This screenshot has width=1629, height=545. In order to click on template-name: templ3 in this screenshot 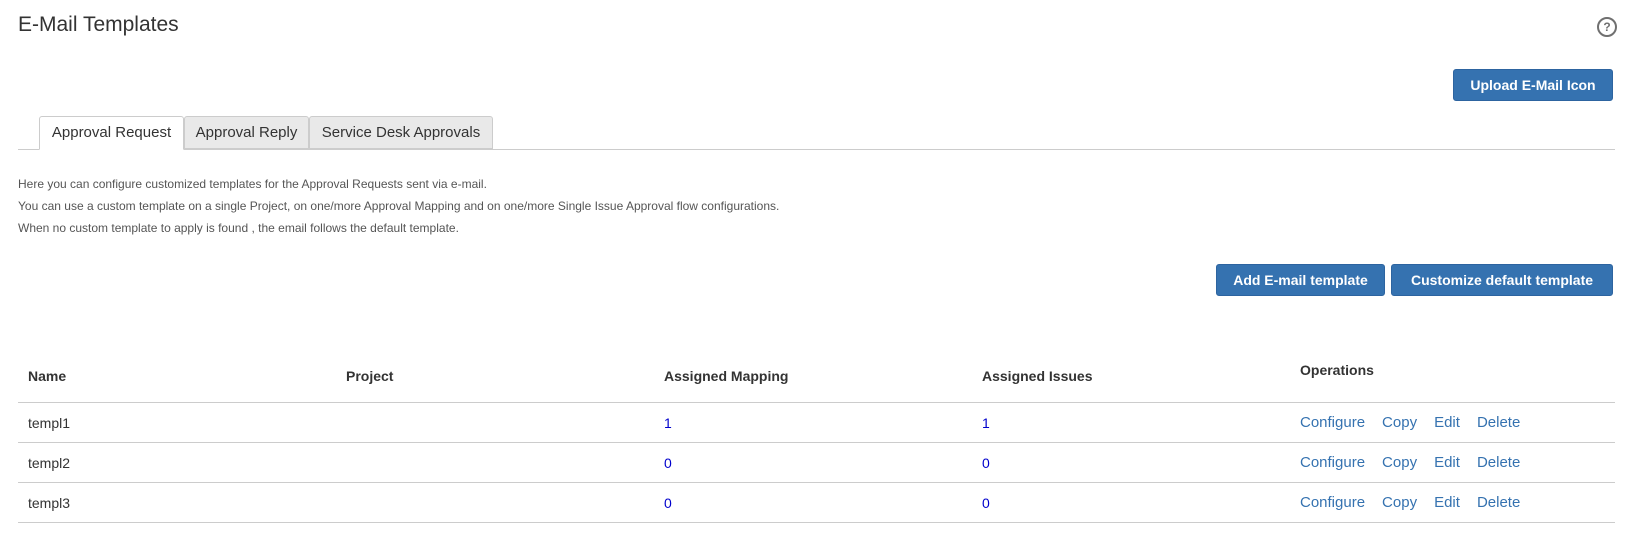, I will do `click(177, 502)`.